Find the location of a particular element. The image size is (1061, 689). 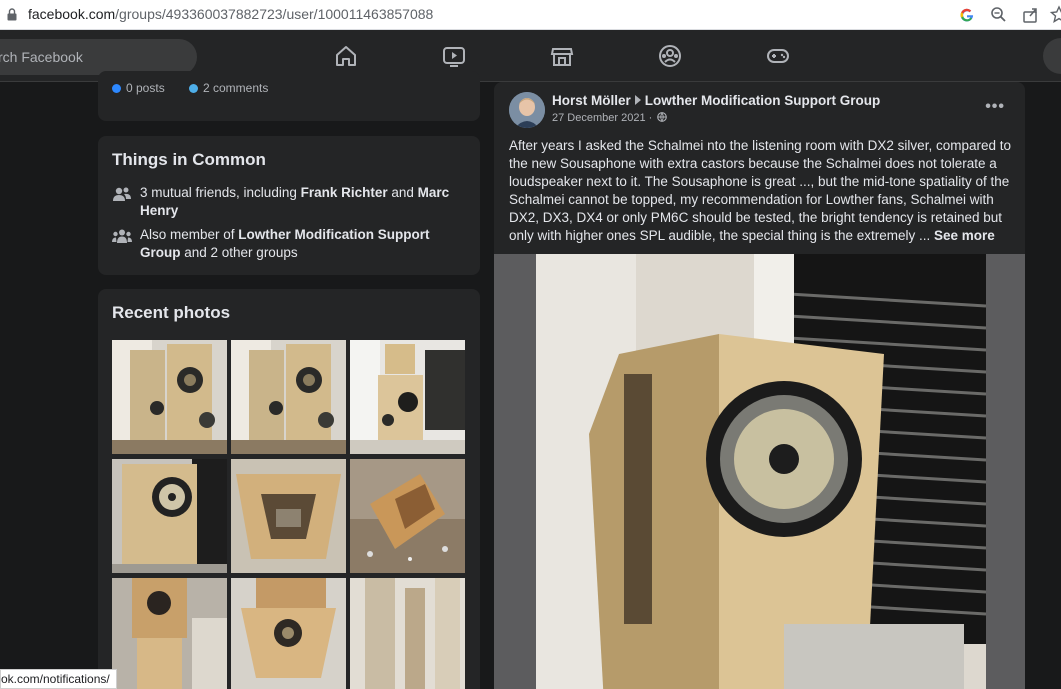

comments-count: 2 comments is located at coordinates (228, 88).